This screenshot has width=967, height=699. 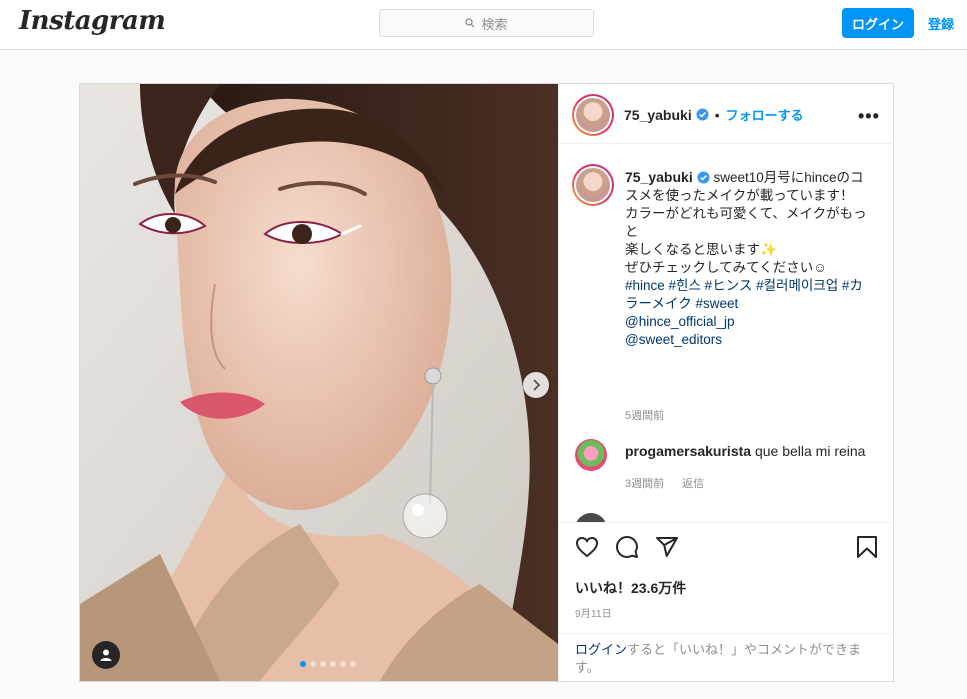 I want to click on search-input: 検索, so click(x=486, y=23).